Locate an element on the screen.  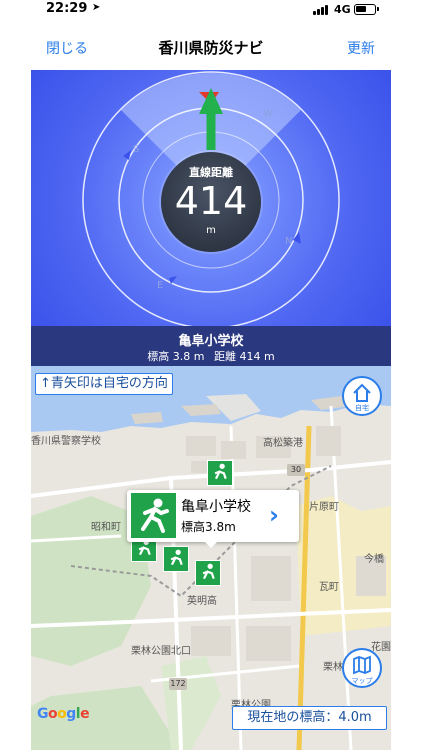
callout-tail is located at coordinates (211, 545).